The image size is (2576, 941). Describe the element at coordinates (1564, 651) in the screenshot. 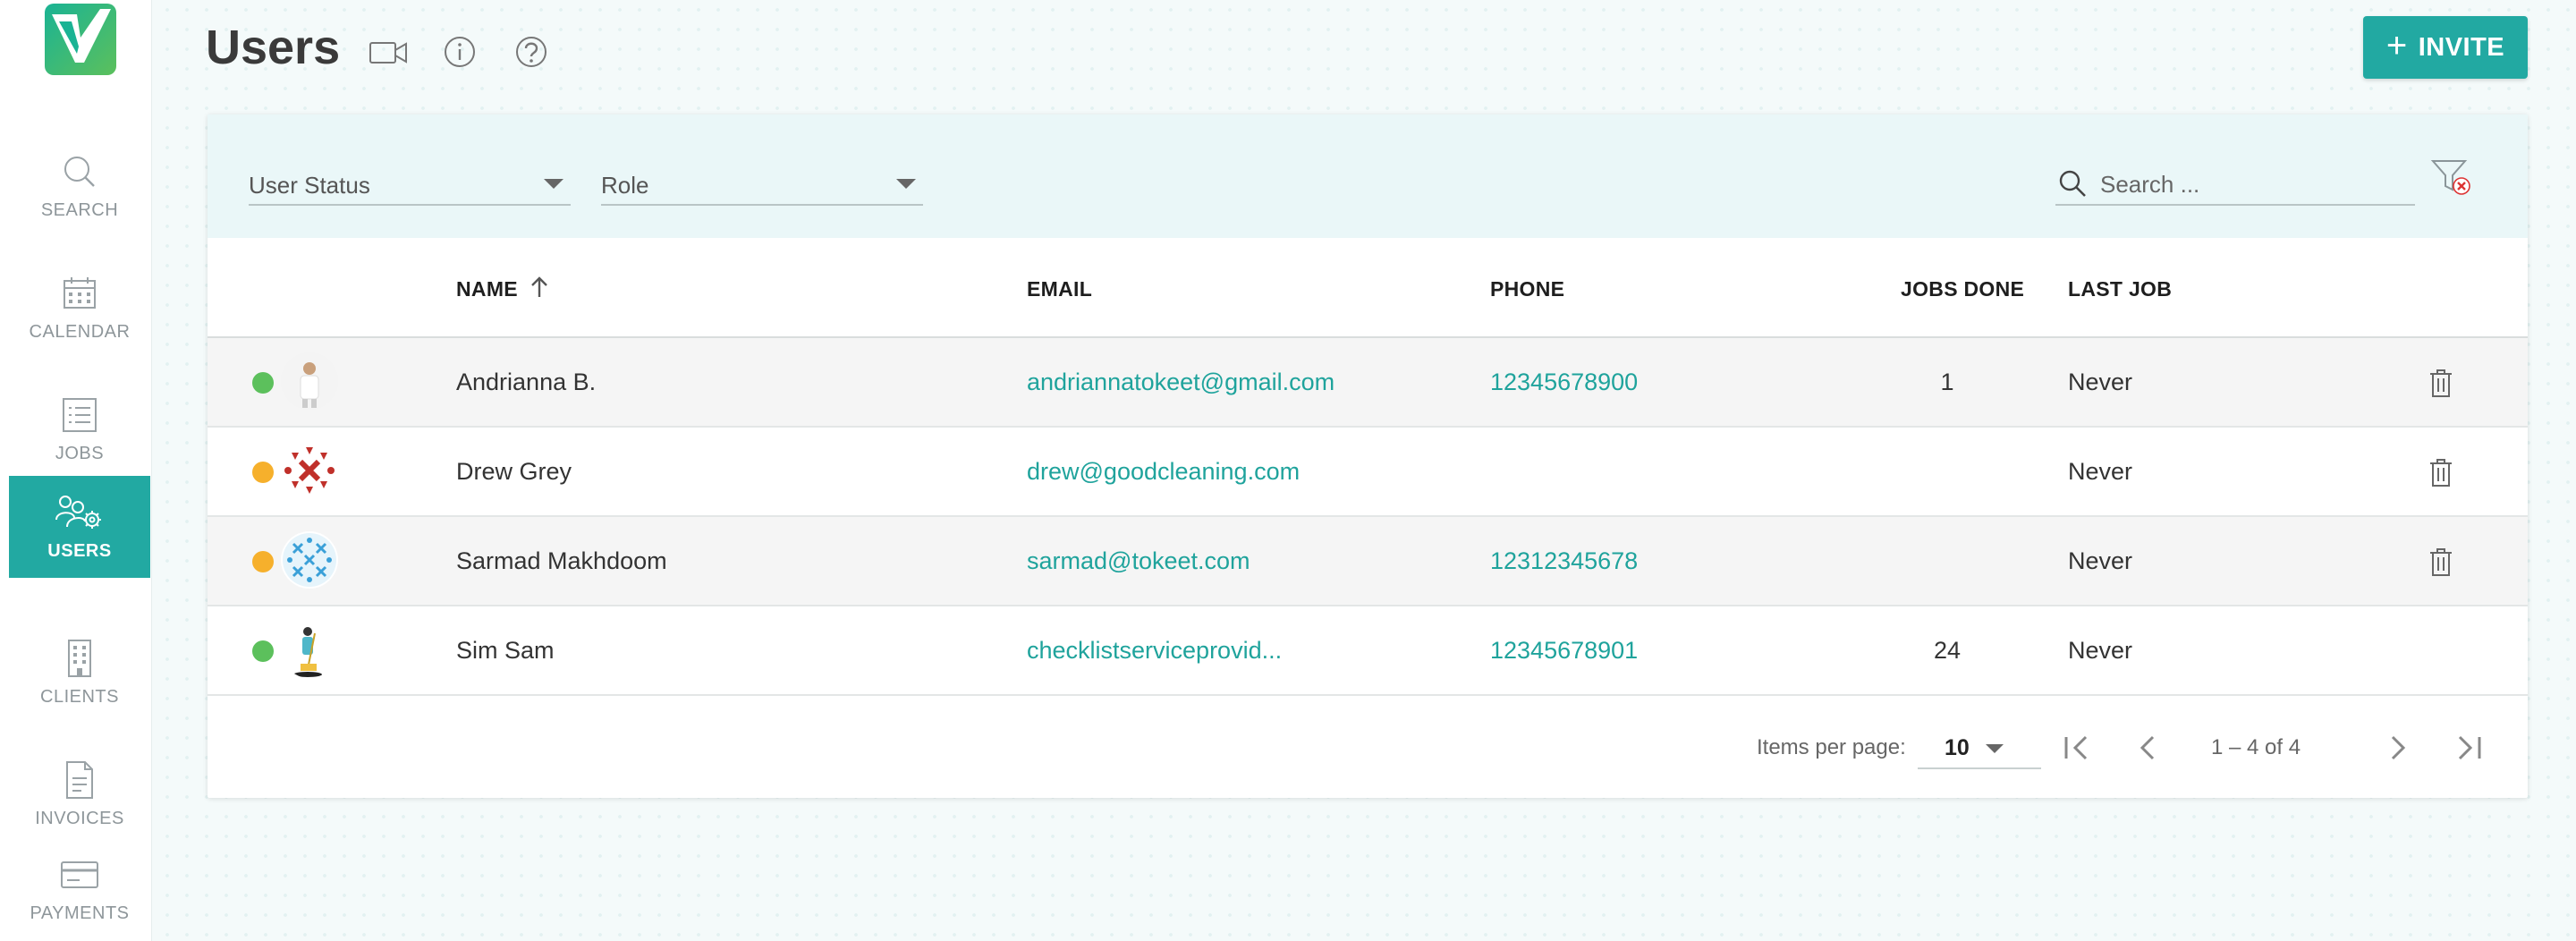

I see `user-phone-link: 12345678901` at that location.